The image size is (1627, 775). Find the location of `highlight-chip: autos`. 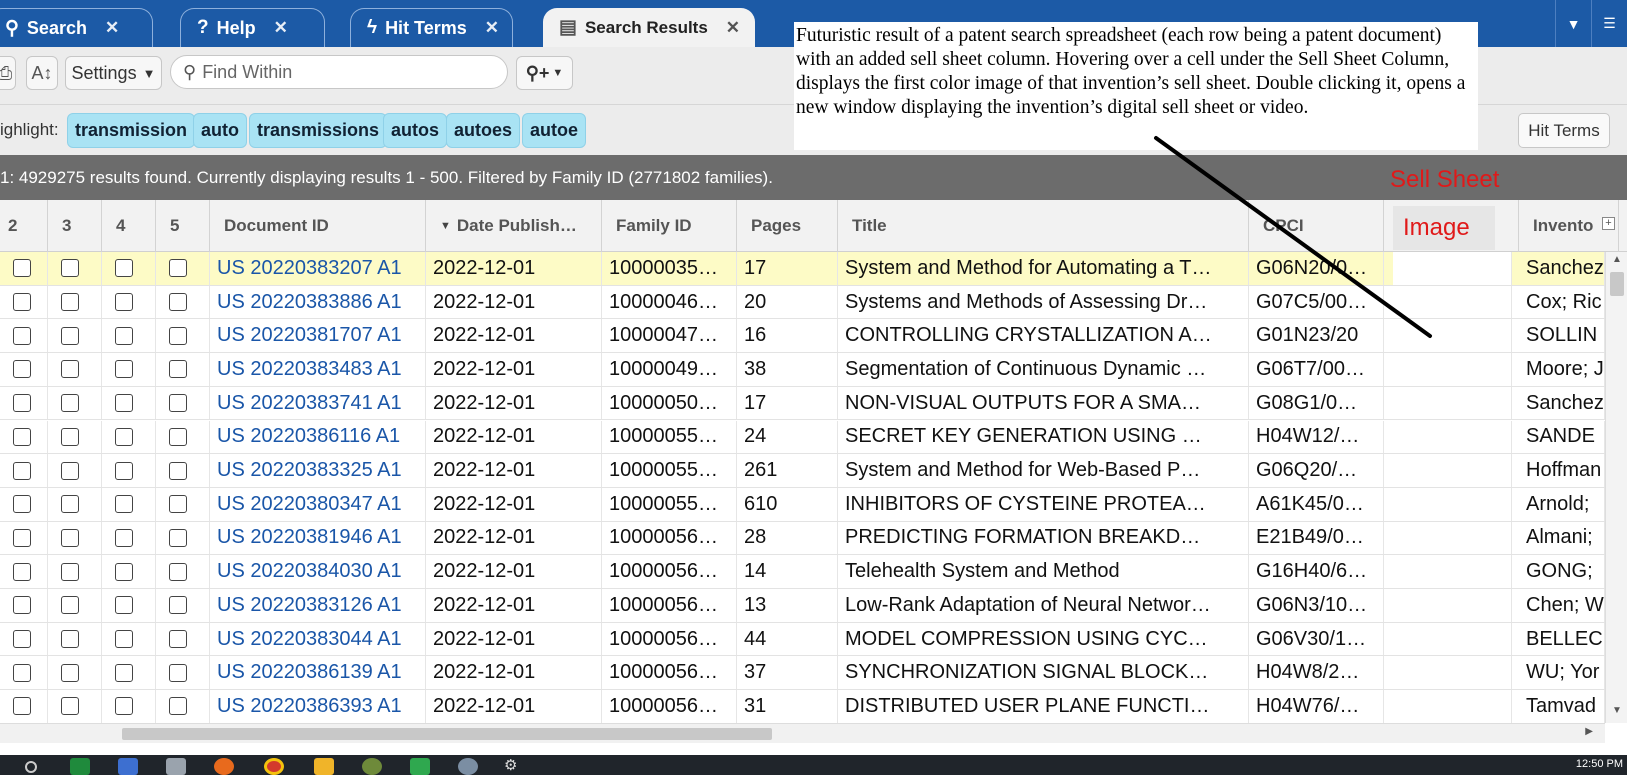

highlight-chip: autos is located at coordinates (415, 130).